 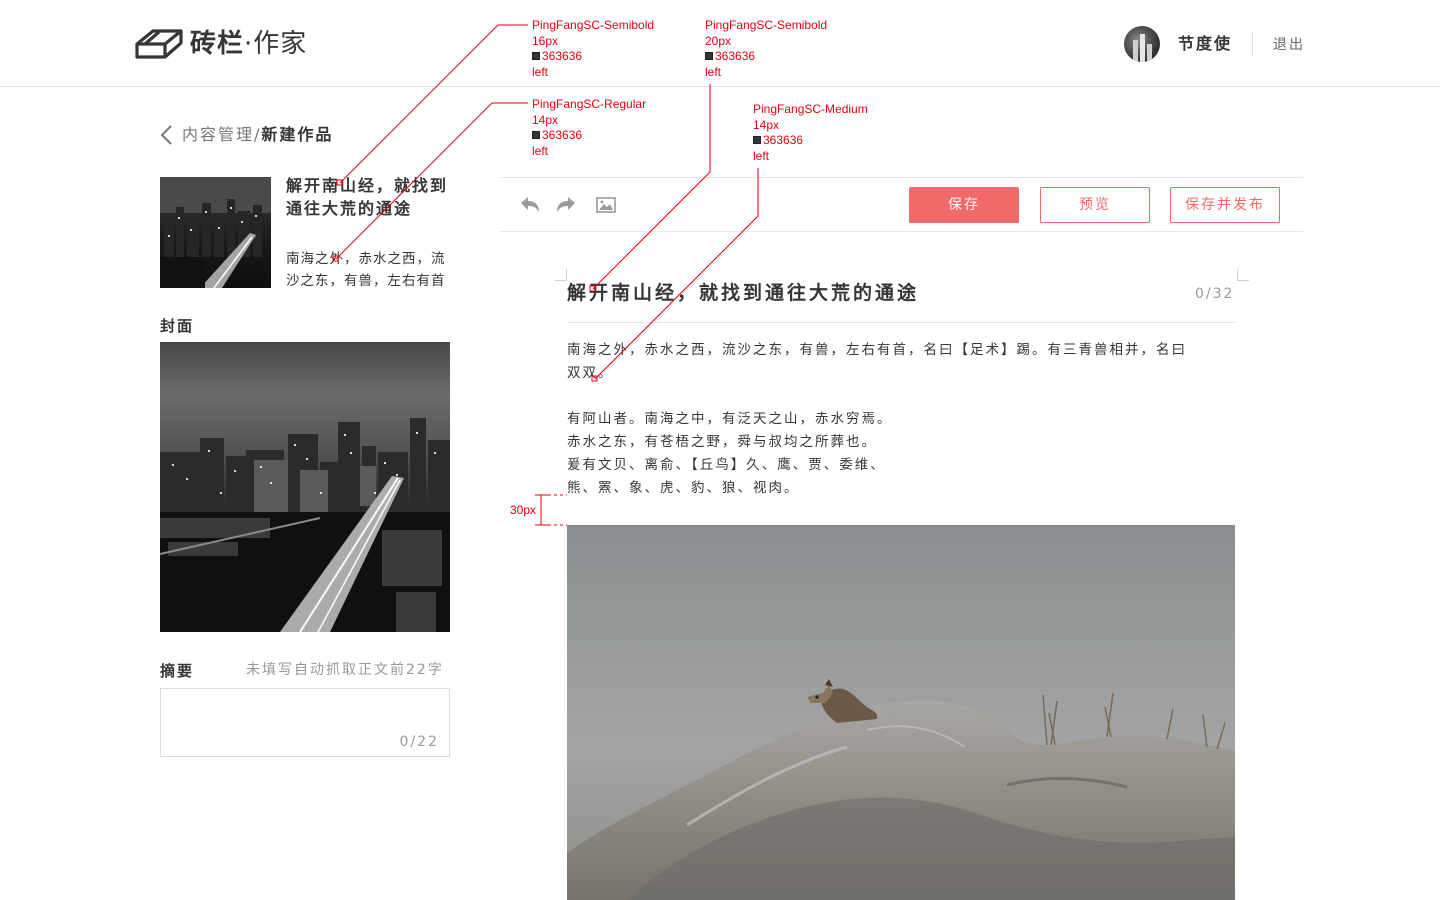 I want to click on logout-link: 退出, so click(x=1289, y=45).